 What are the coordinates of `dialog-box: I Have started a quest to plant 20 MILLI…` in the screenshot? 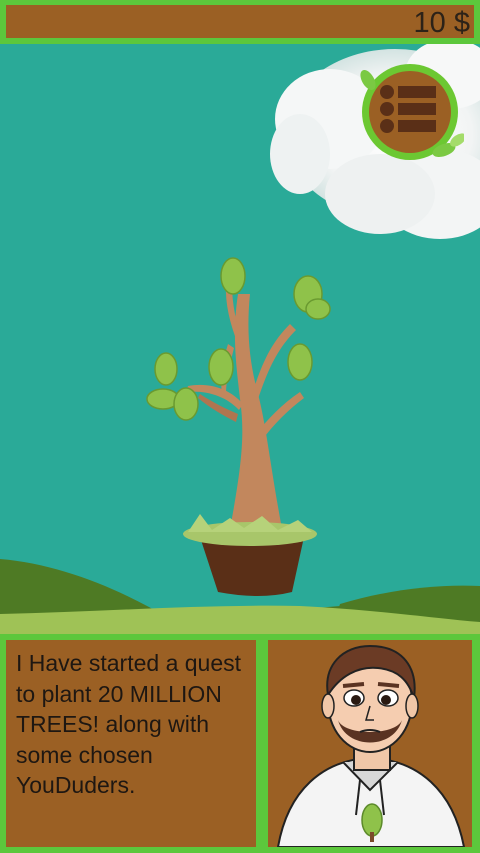 It's located at (131, 743).